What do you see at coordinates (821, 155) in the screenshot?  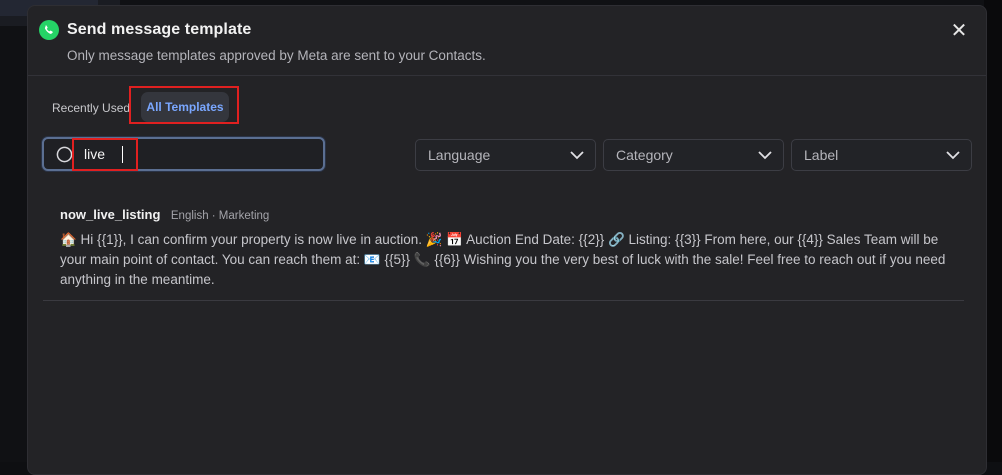 I see `label-select-label: Label` at bounding box center [821, 155].